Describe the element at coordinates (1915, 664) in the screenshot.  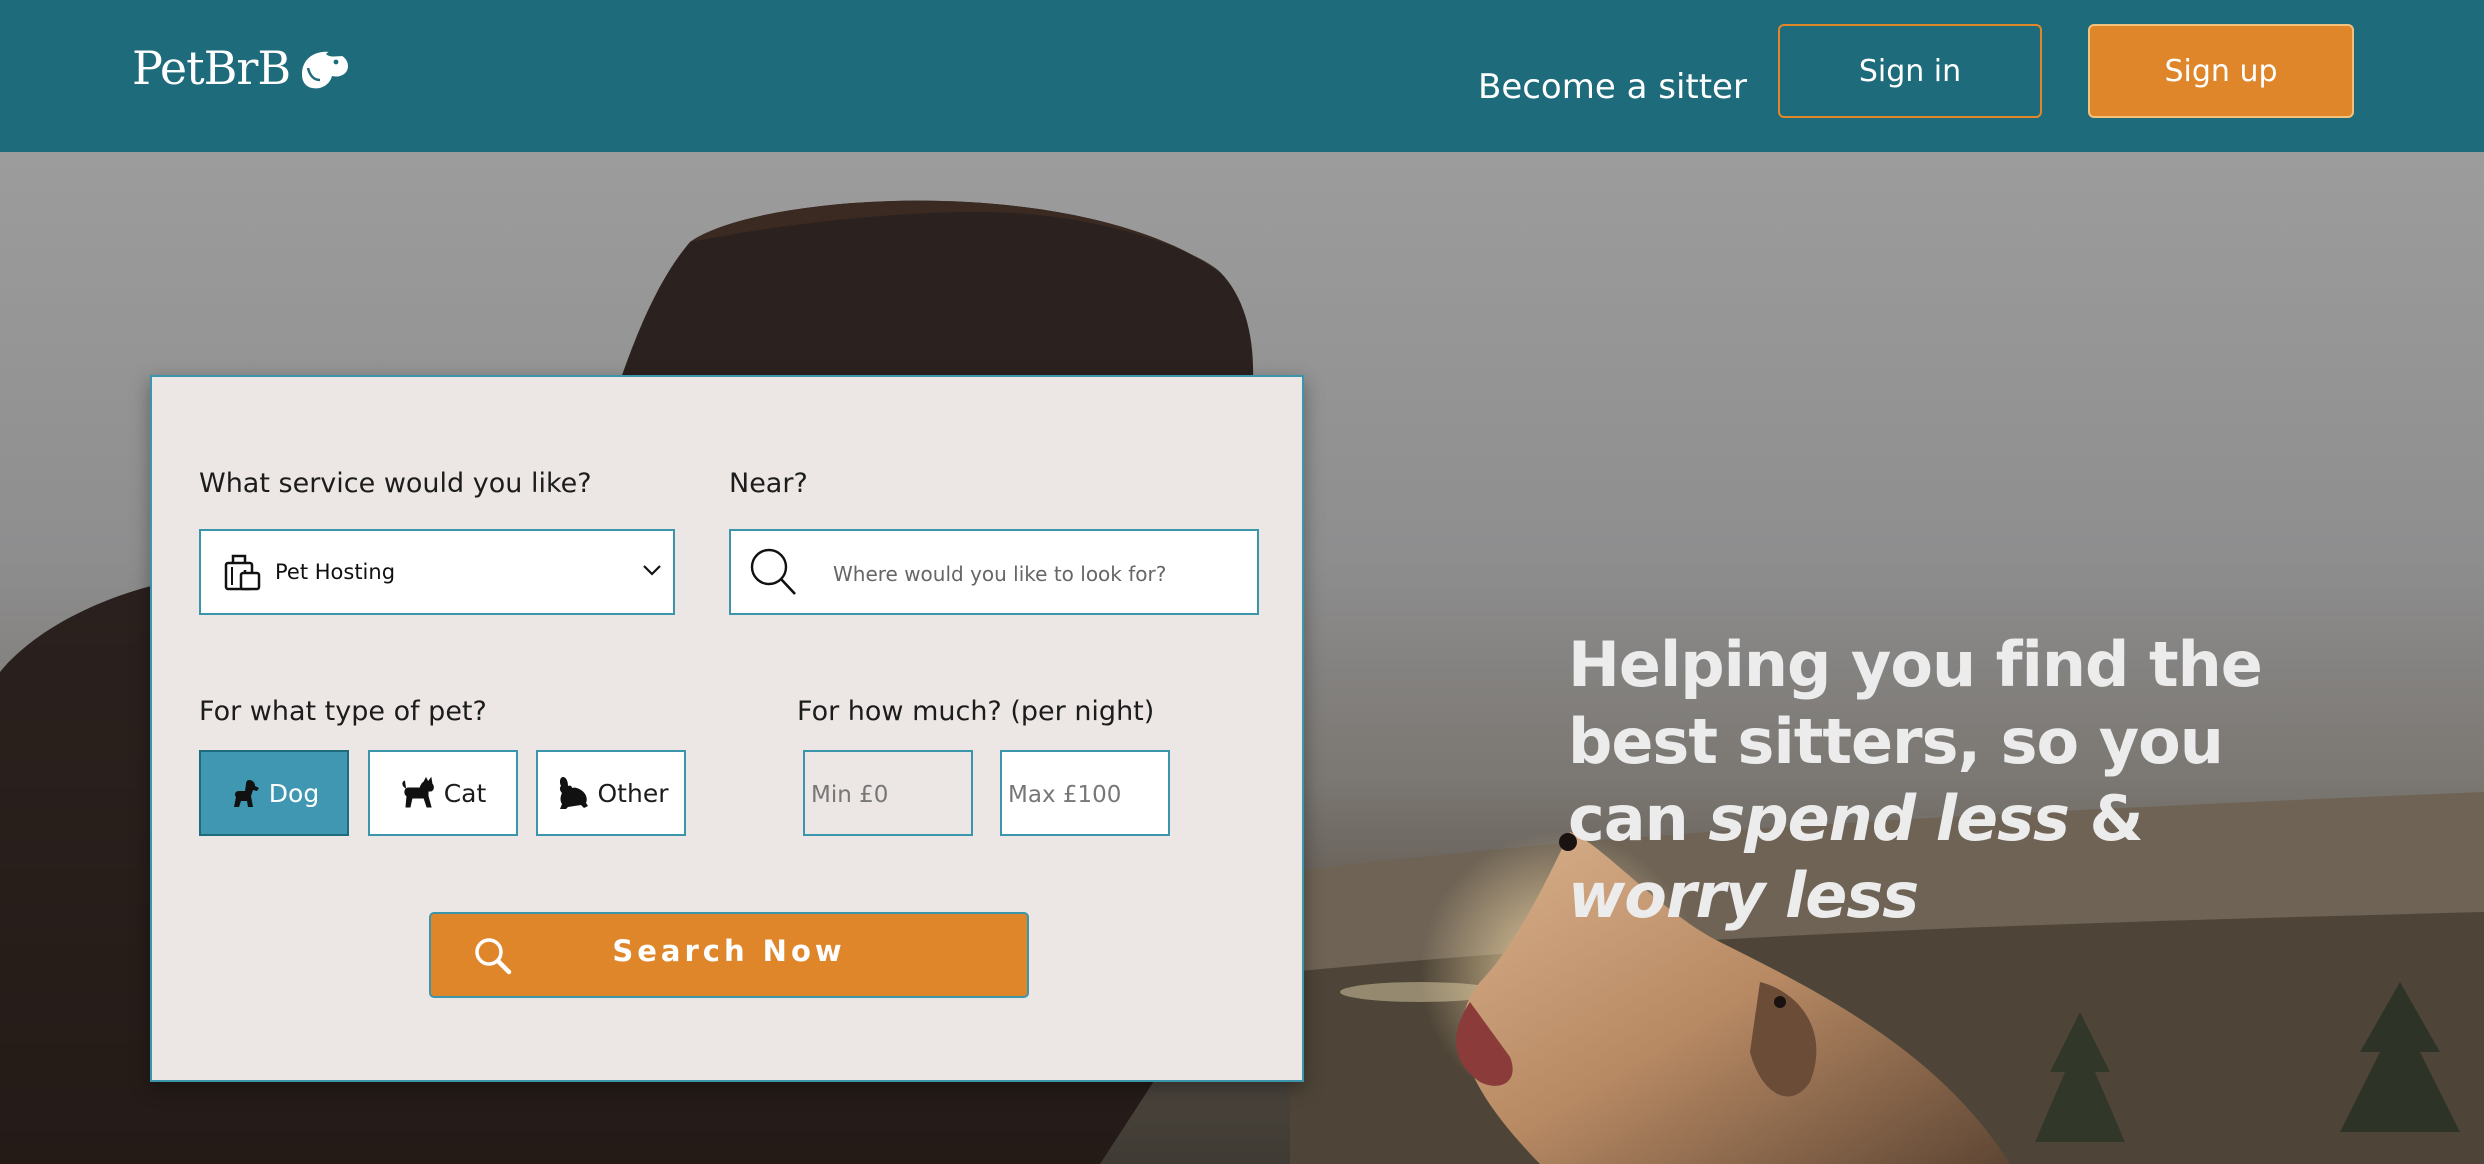
I see `tagline-line-1: Helping you find the` at that location.